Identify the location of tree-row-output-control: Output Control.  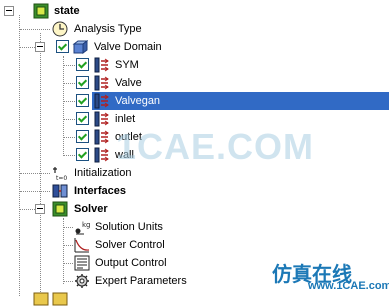
(194, 263).